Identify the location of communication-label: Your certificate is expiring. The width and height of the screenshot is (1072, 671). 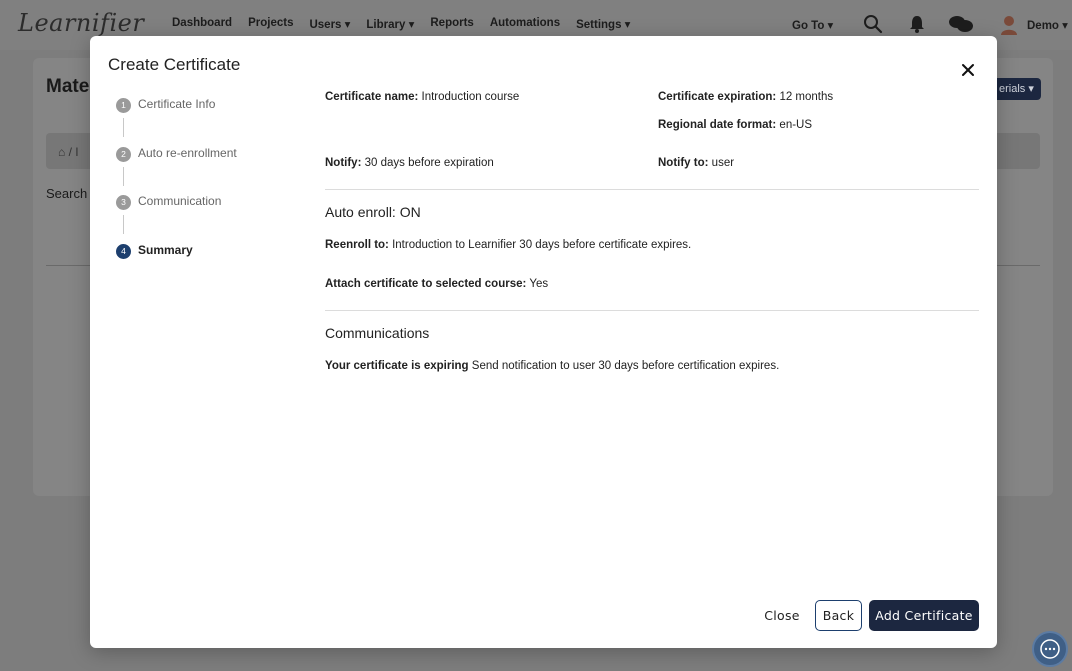
(397, 366).